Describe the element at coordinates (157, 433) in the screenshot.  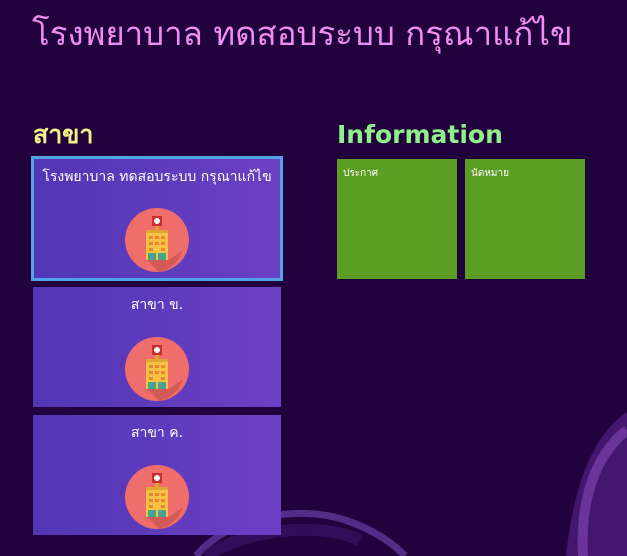
I see `branch-name: สาขา ค.` at that location.